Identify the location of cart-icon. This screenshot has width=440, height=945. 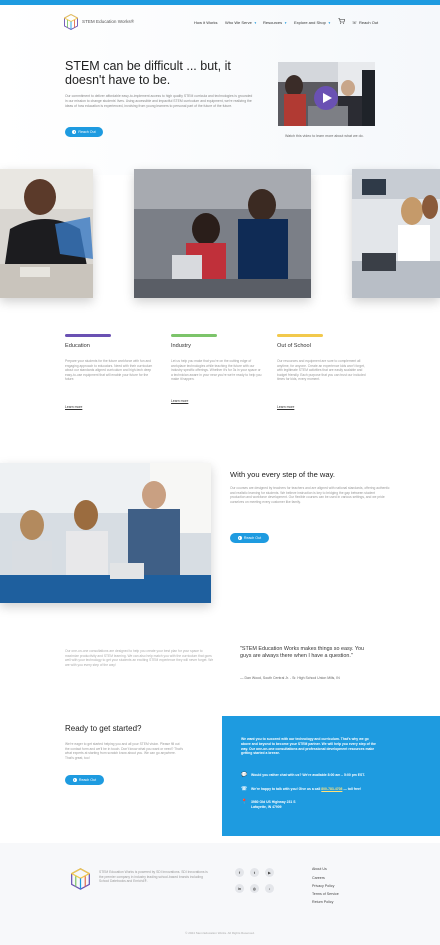
(341, 21).